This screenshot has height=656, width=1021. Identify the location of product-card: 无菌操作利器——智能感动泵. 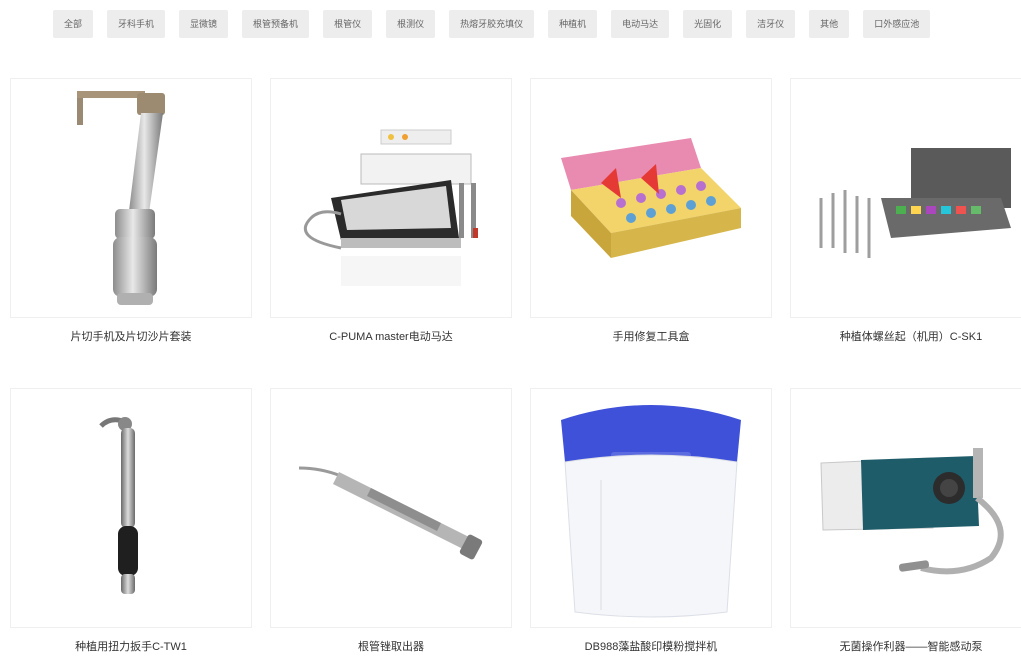
(905, 521).